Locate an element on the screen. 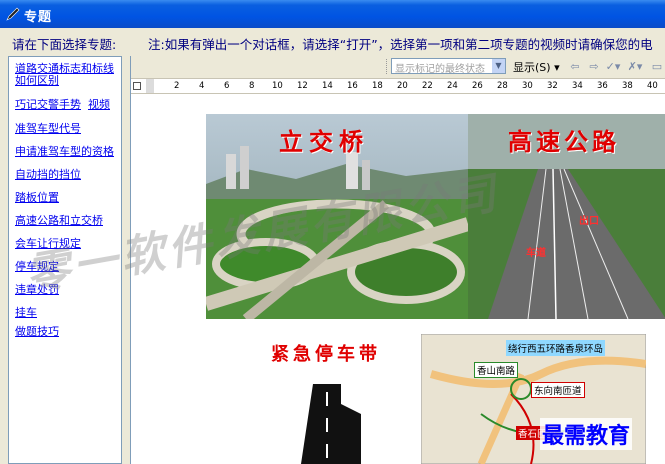  markup-display-dropdown: 显示标记的最终状态 ▼ is located at coordinates (448, 66).